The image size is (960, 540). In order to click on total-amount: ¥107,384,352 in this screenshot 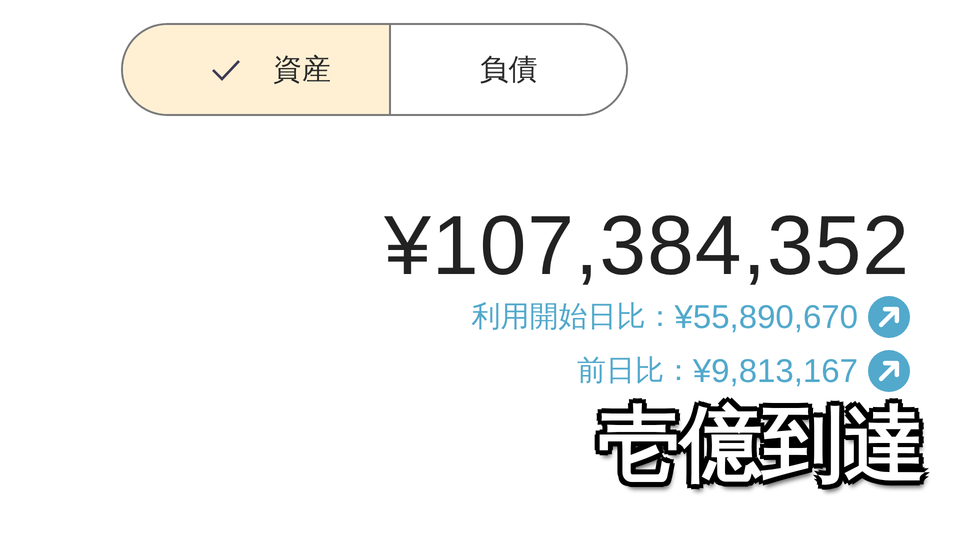, I will do `click(647, 245)`.